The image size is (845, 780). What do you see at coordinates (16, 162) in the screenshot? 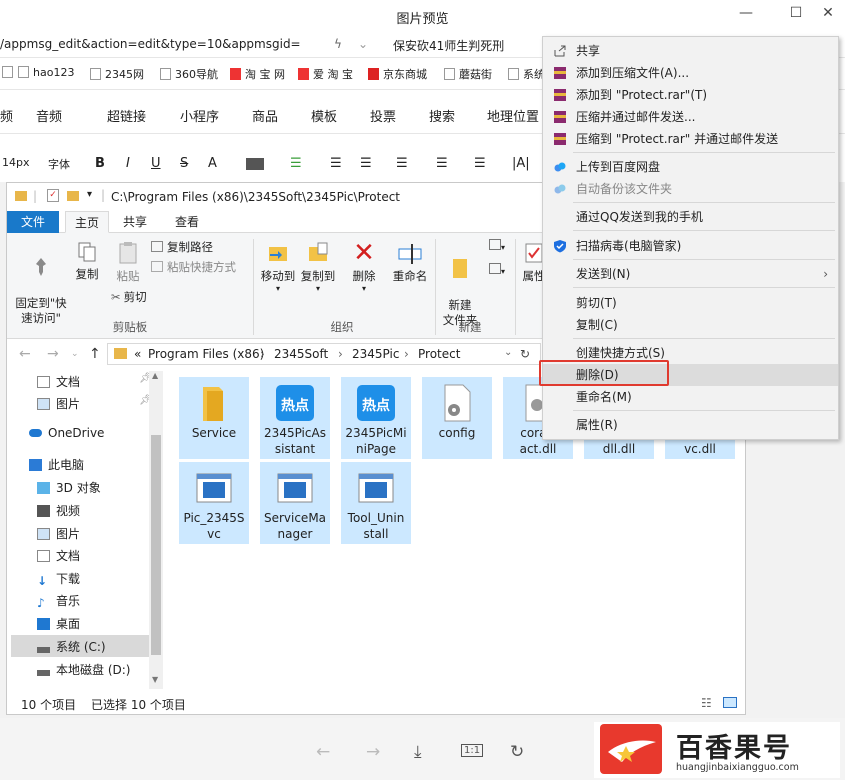
I see `font-size-select: 14px` at bounding box center [16, 162].